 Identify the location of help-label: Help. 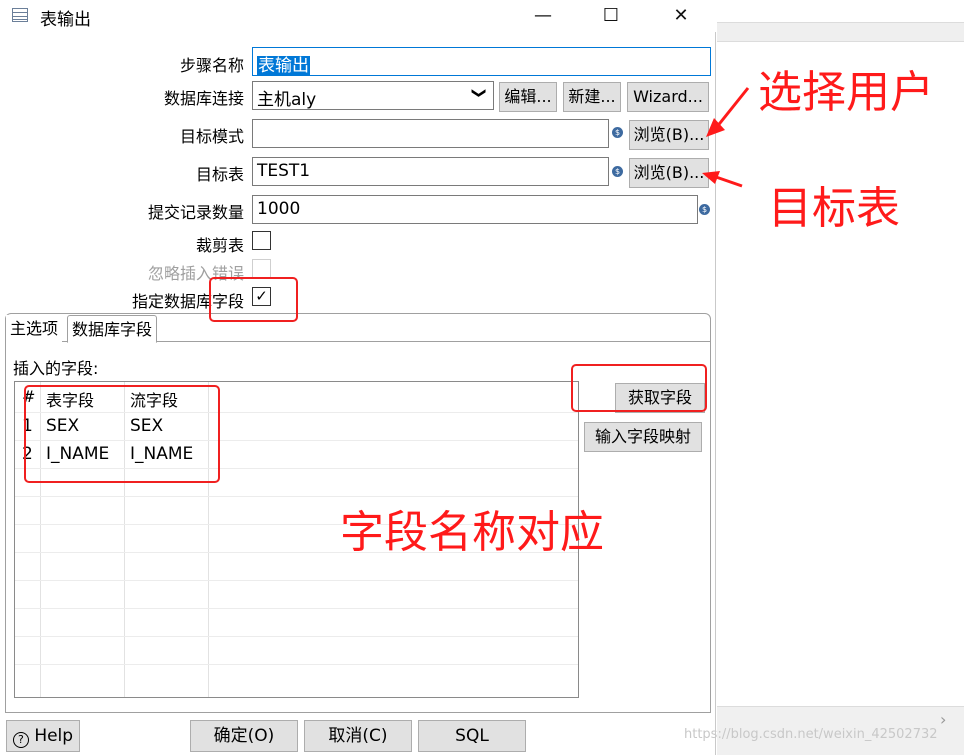
(54, 736).